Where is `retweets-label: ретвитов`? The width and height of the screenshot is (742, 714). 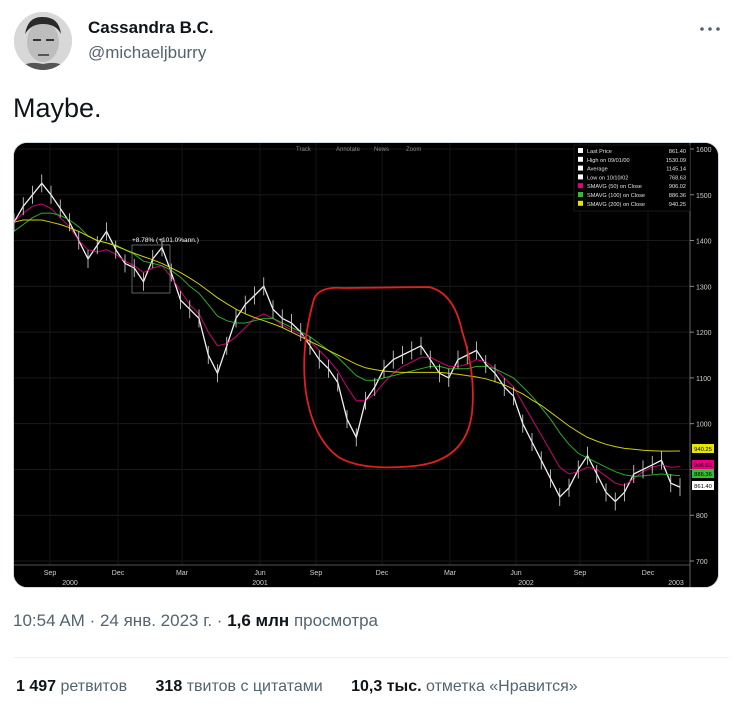
retweets-label: ретвитов is located at coordinates (94, 686).